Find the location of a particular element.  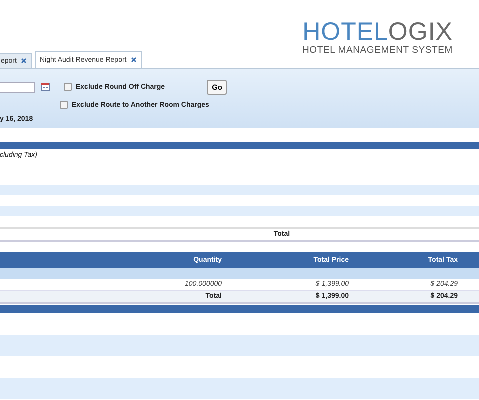

logo-text: HOTELOGIX is located at coordinates (377, 32).